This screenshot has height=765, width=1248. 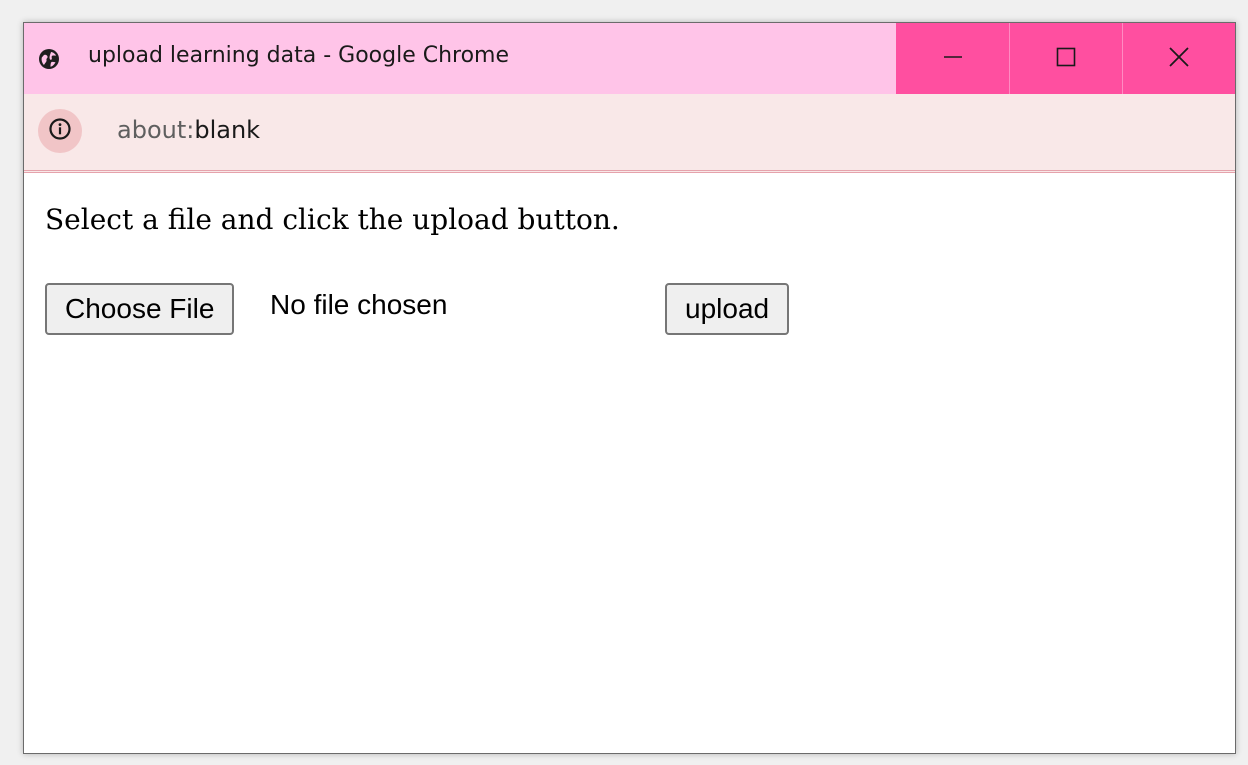 I want to click on window-title: upload learning data - Google Chrome, so click(x=299, y=55).